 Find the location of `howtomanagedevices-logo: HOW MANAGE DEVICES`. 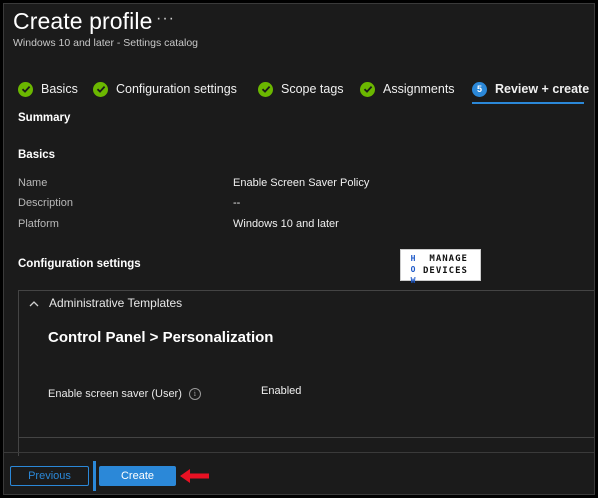

howtomanagedevices-logo: HOW MANAGE DEVICES is located at coordinates (440, 267).